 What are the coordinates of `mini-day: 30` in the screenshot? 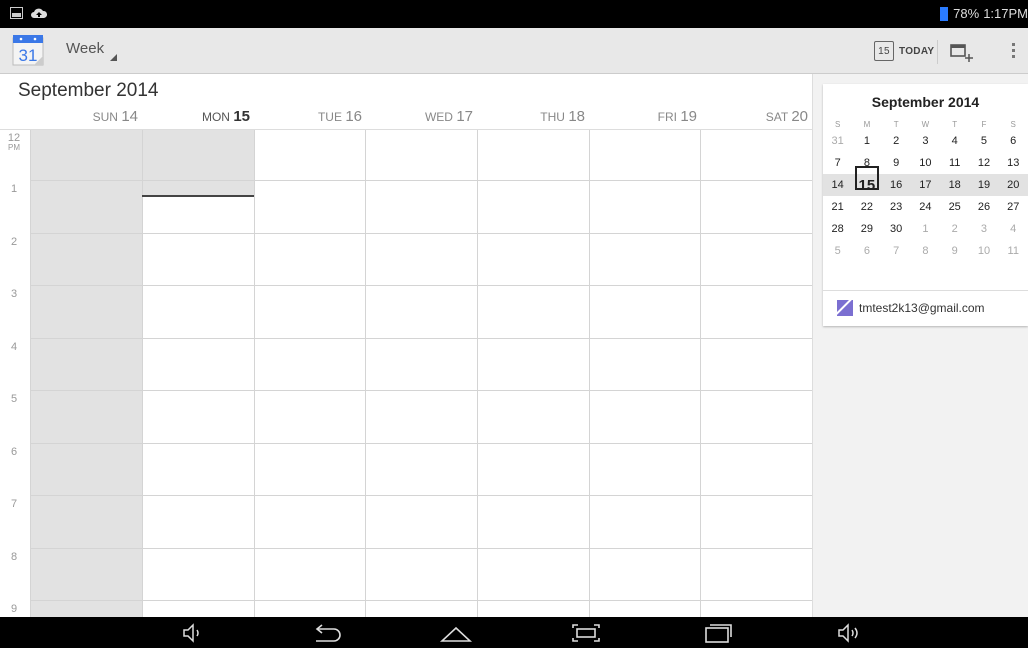 It's located at (896, 229).